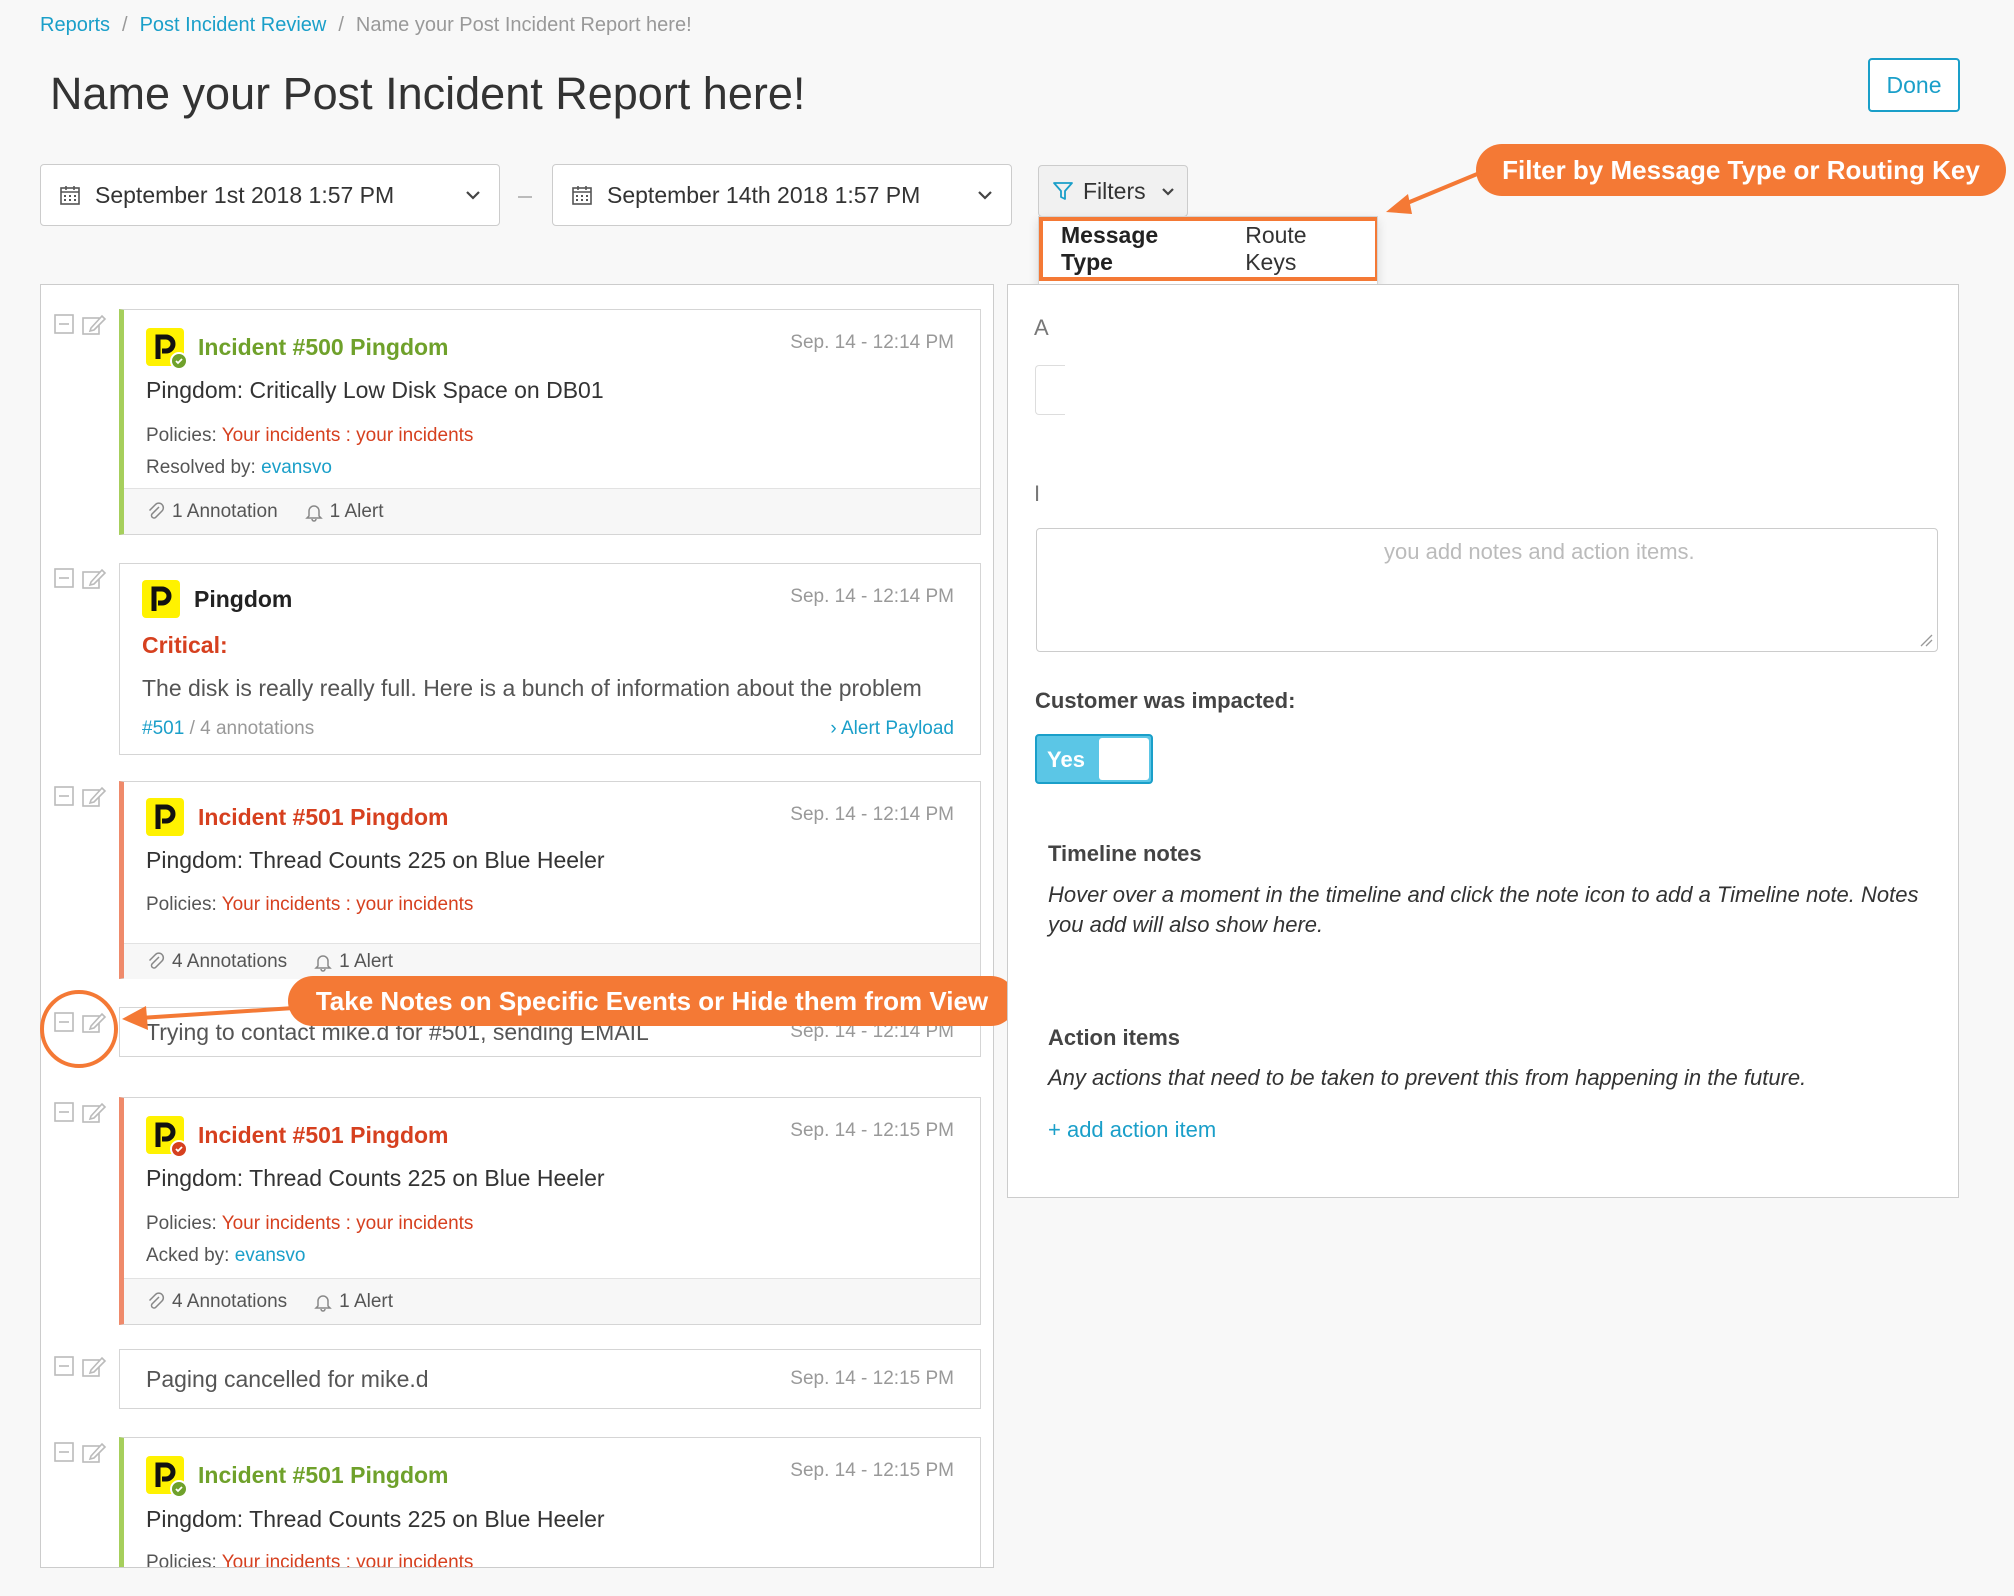  What do you see at coordinates (296, 467) in the screenshot?
I see `resolved-by-user: evansvo` at bounding box center [296, 467].